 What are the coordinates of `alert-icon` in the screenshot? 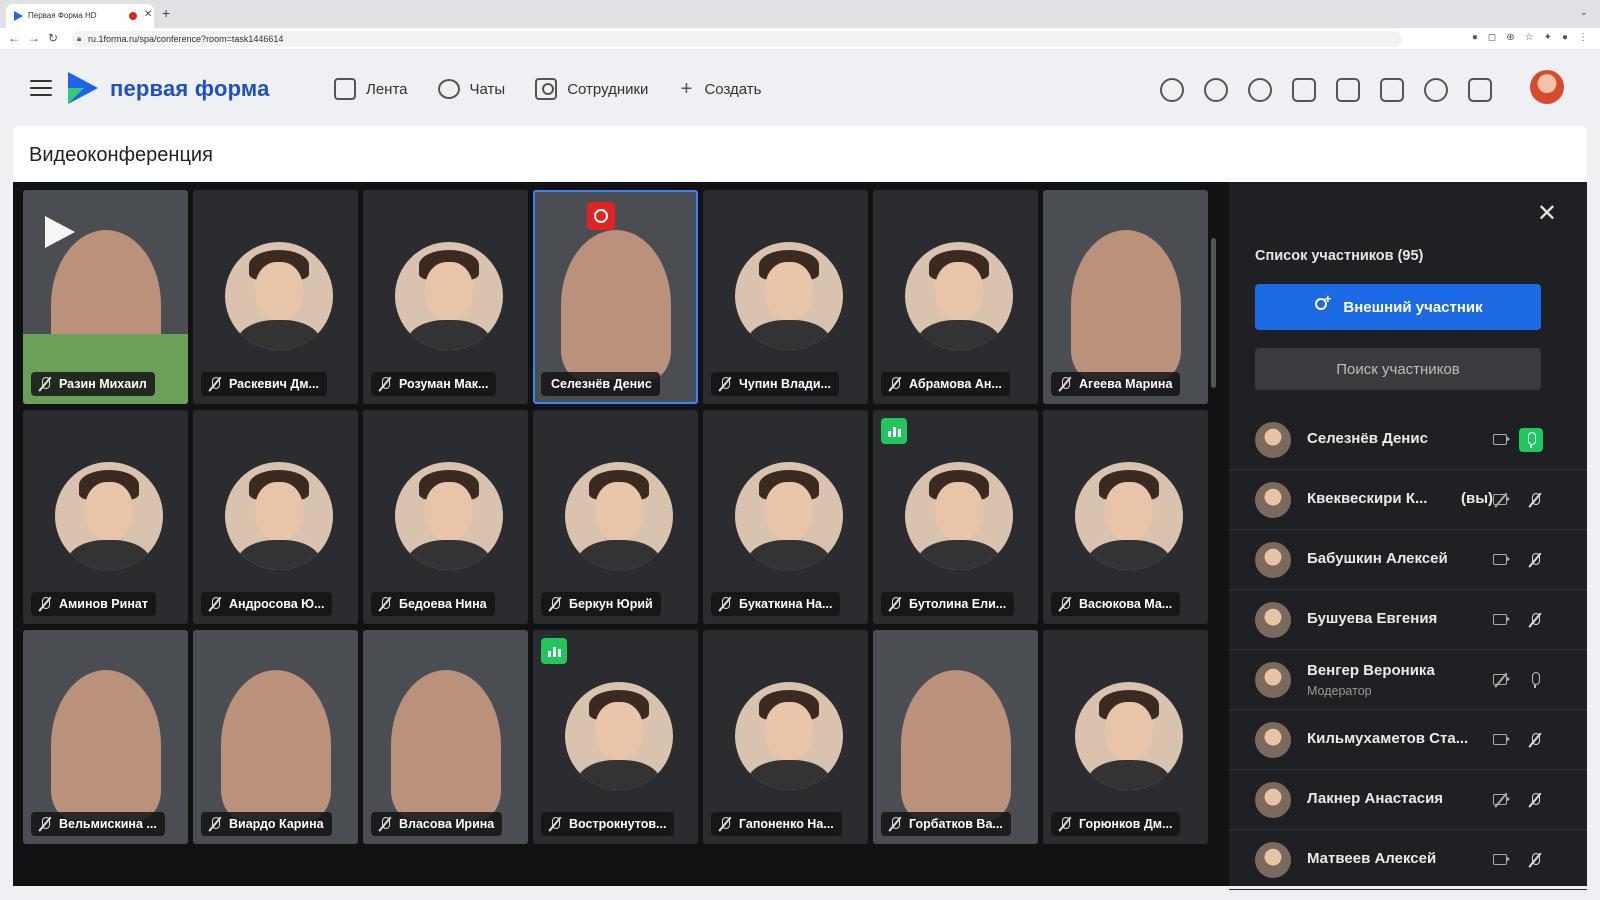 It's located at (1348, 90).